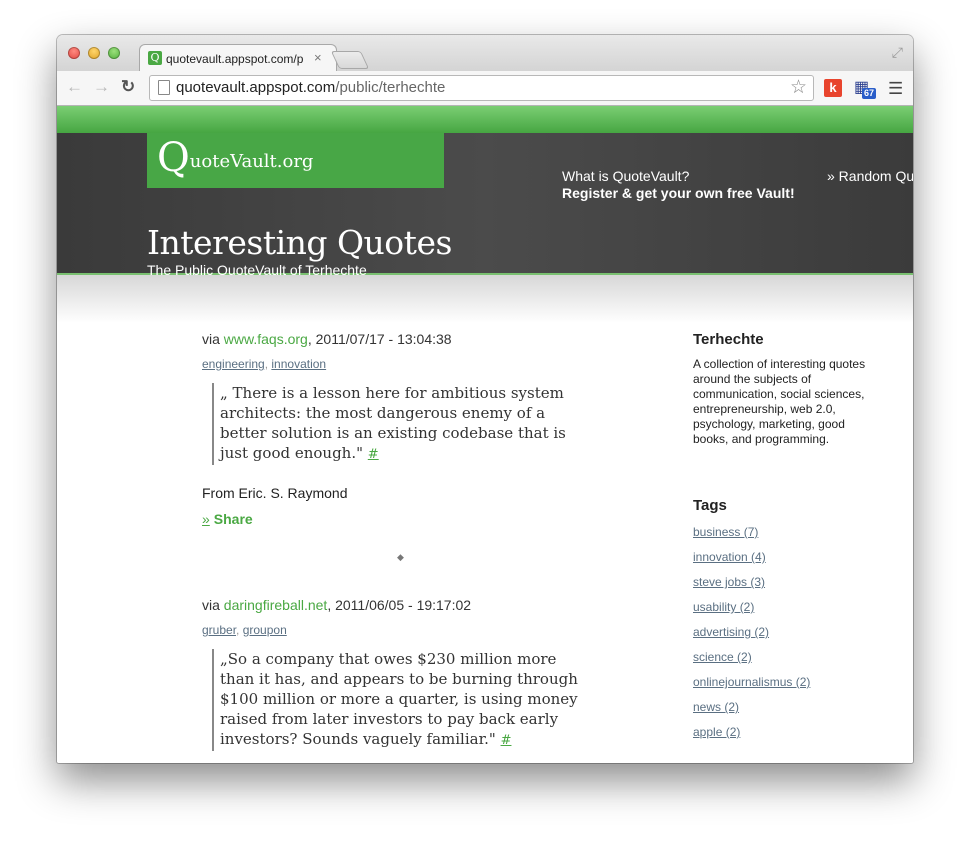  What do you see at coordinates (94, 53) in the screenshot?
I see `window-minimize-button` at bounding box center [94, 53].